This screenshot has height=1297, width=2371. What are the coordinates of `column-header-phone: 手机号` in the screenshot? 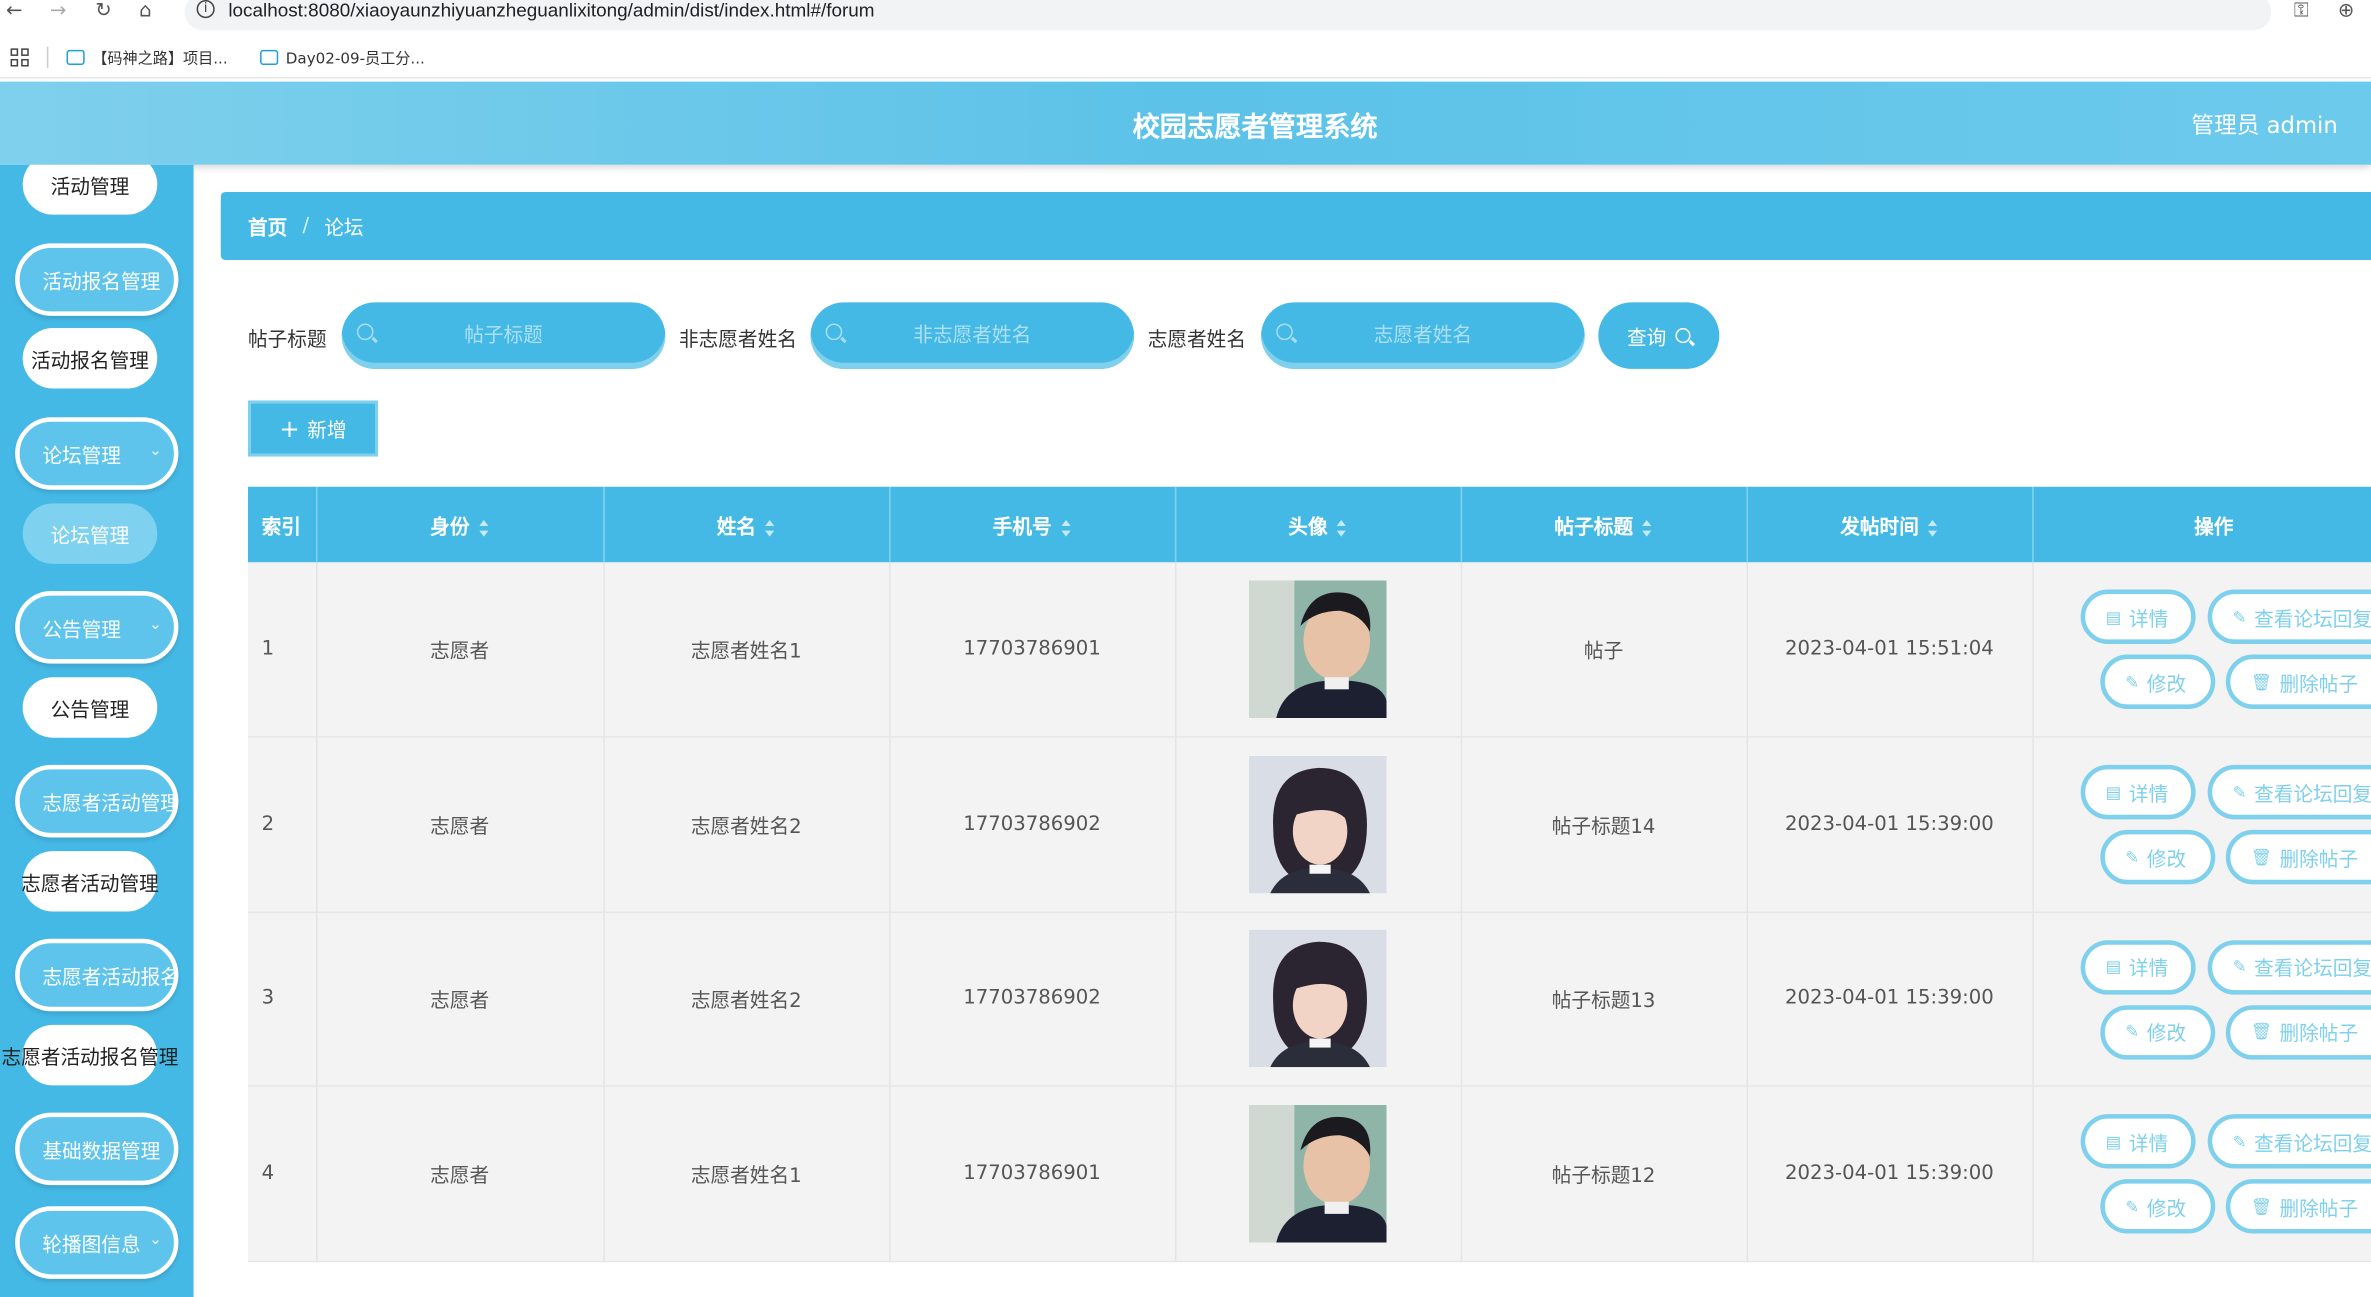 It's located at (1032, 524).